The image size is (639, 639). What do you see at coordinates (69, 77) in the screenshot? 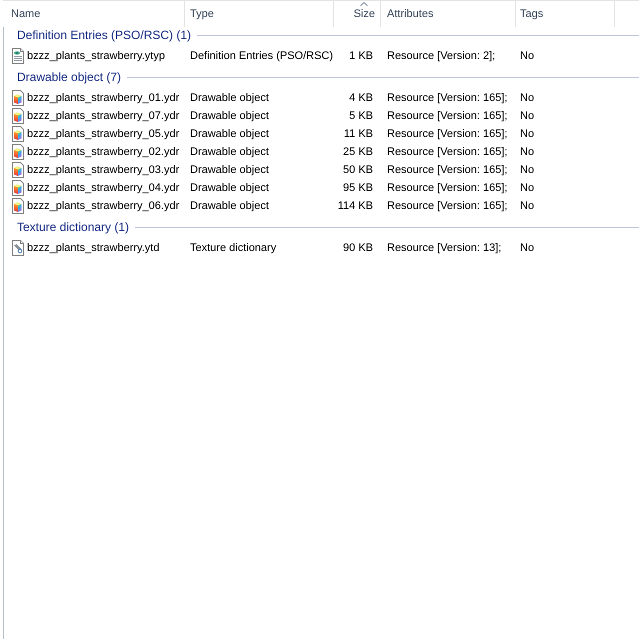
I see `group-header: Drawable object (7)` at bounding box center [69, 77].